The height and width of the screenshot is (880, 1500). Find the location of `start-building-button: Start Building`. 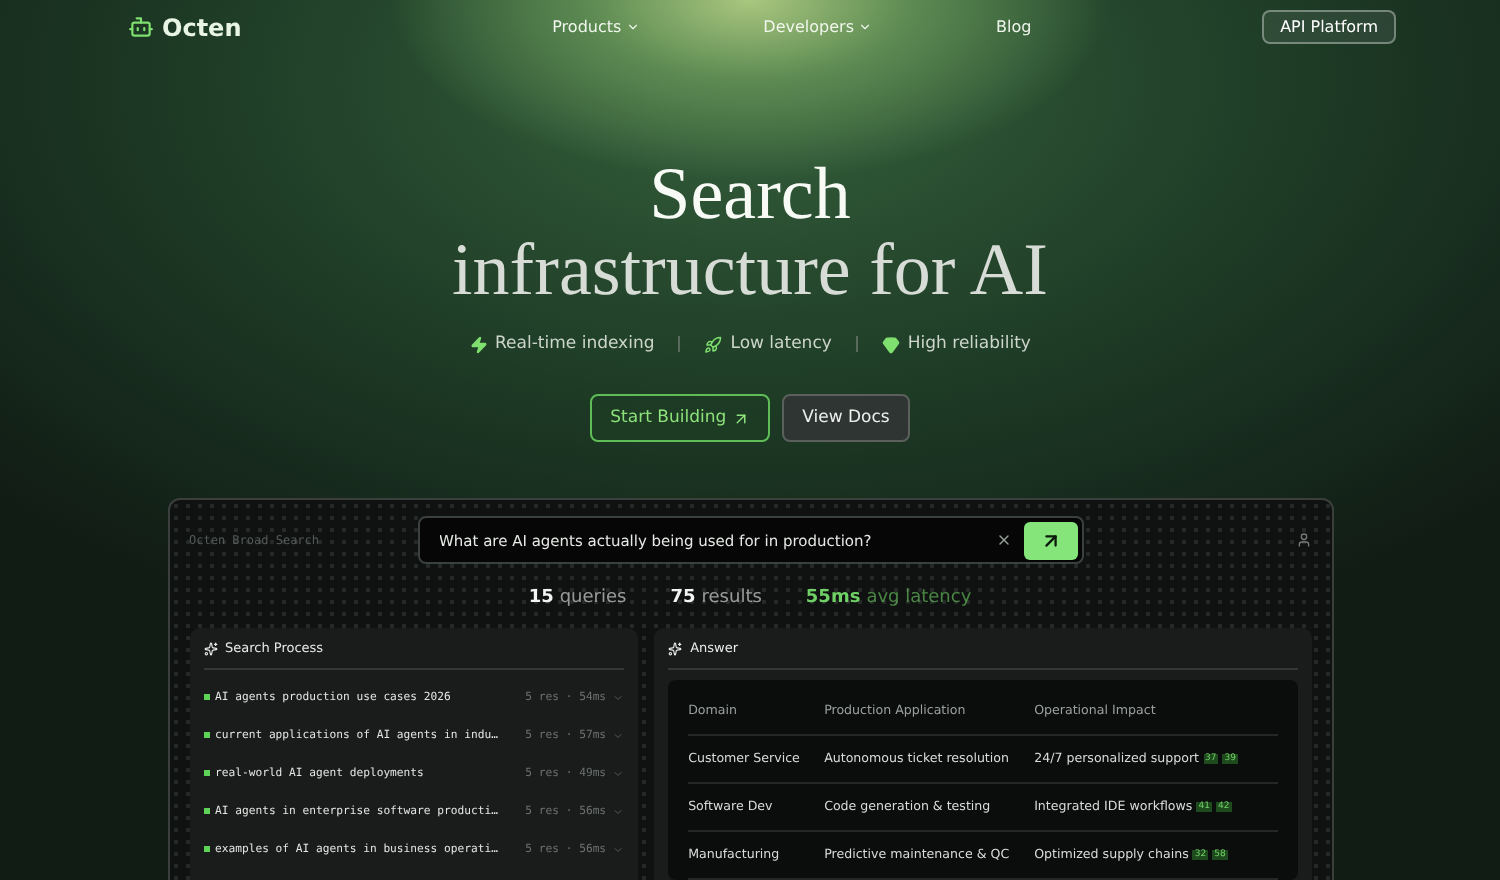

start-building-button: Start Building is located at coordinates (680, 418).